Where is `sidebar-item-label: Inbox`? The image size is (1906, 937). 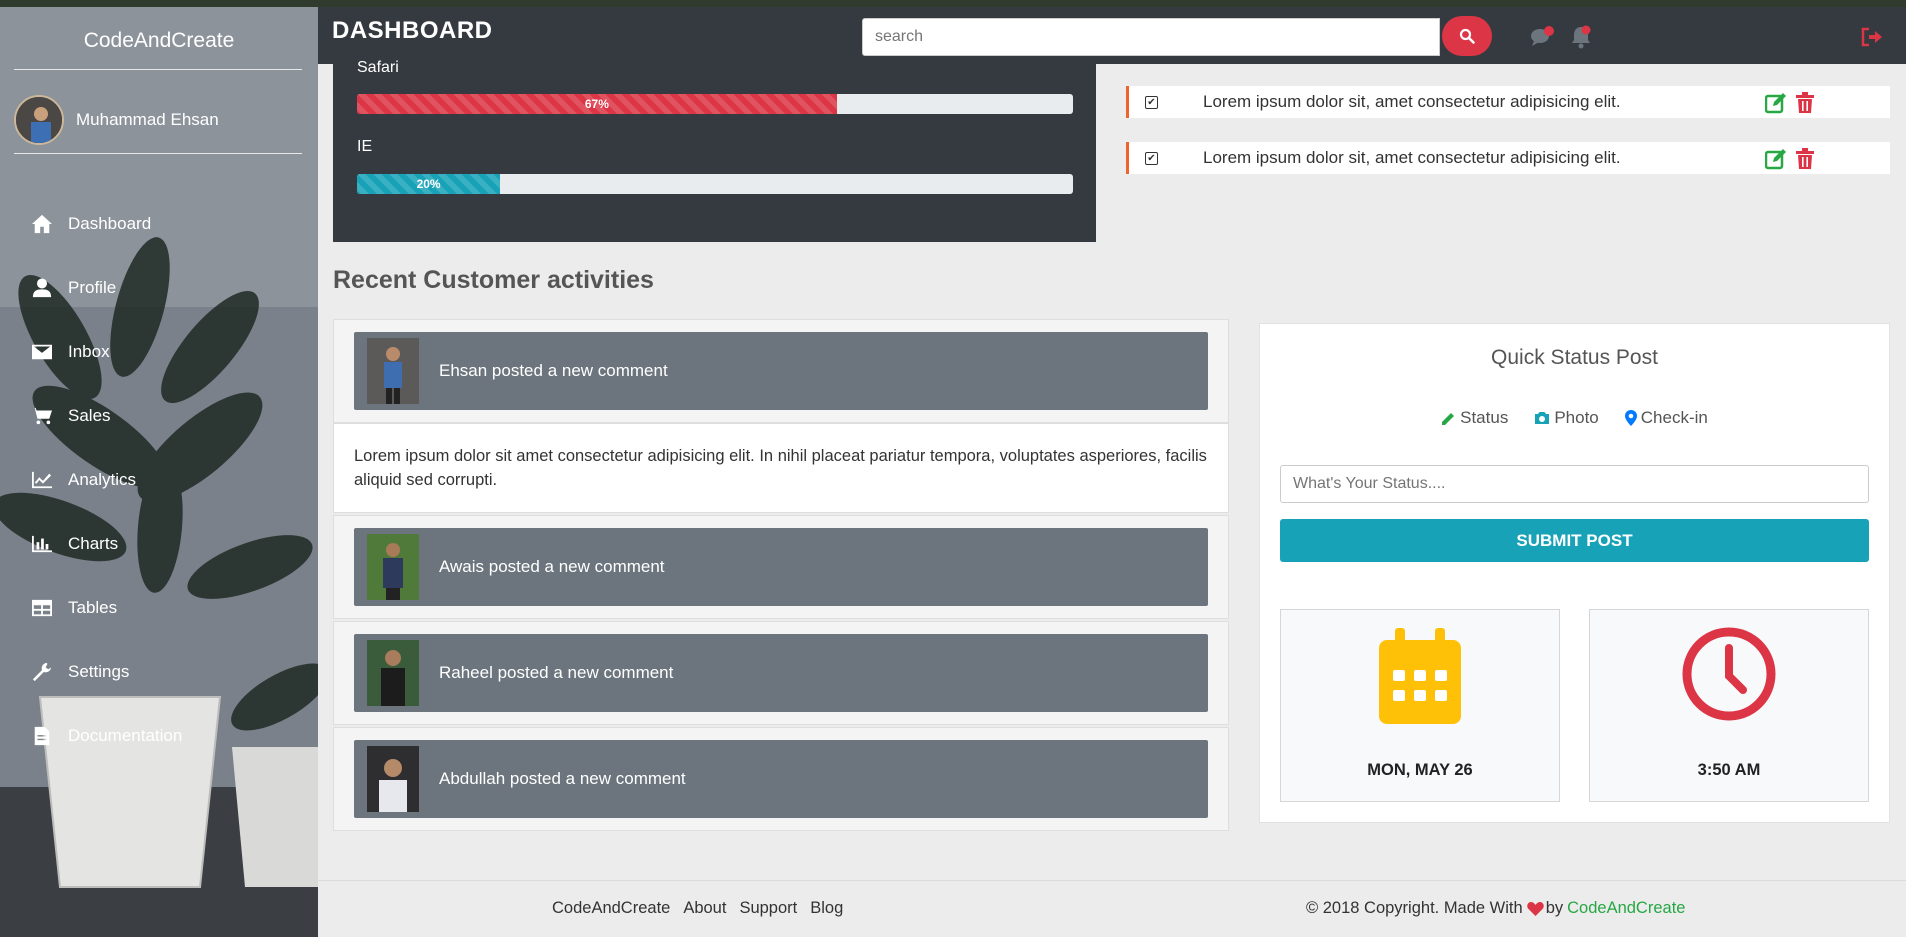 sidebar-item-label: Inbox is located at coordinates (89, 351).